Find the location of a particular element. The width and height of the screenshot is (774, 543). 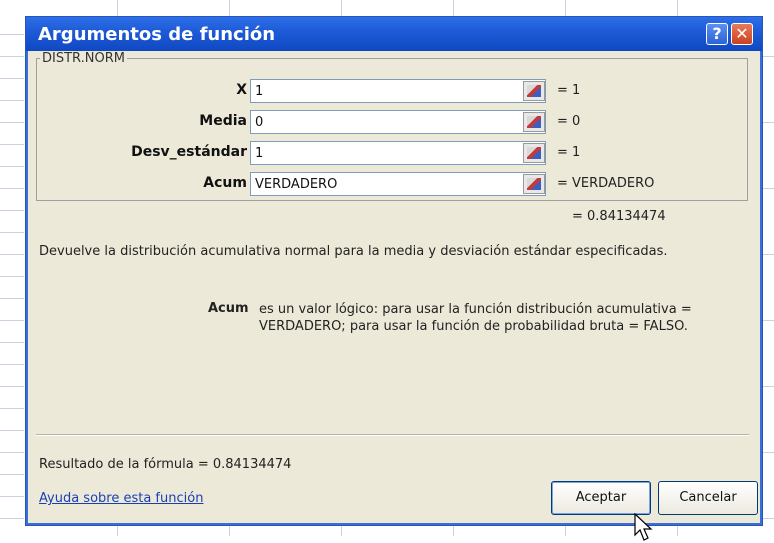

title-bar: Argumentos de función ? ✕ is located at coordinates (394, 34).